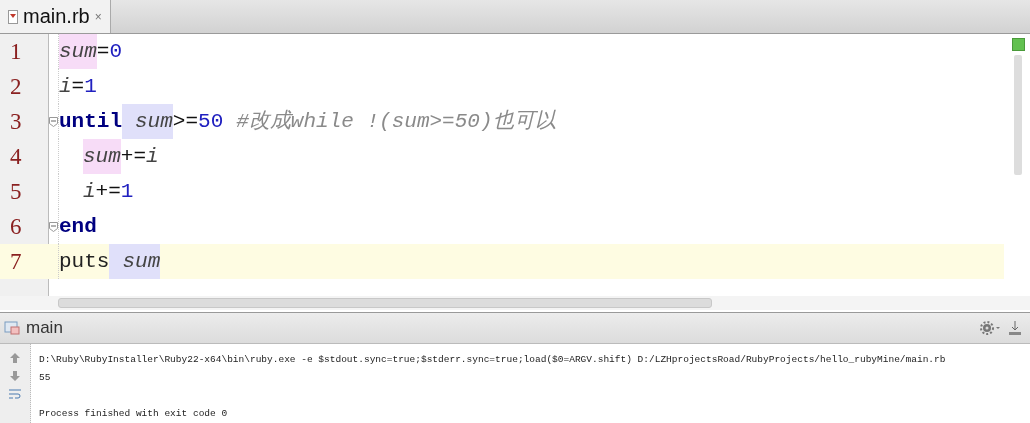  Describe the element at coordinates (45, 377) in the screenshot. I see `console-output-line: 55` at that location.